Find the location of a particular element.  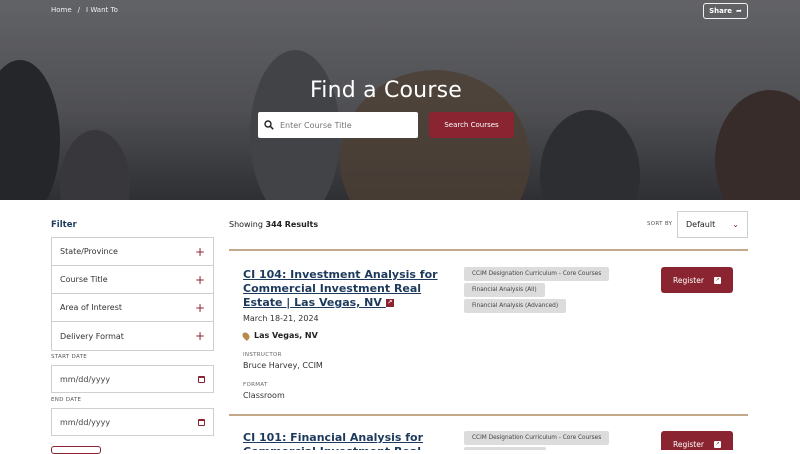

chevron-down-icon: ⌄ is located at coordinates (735, 224).